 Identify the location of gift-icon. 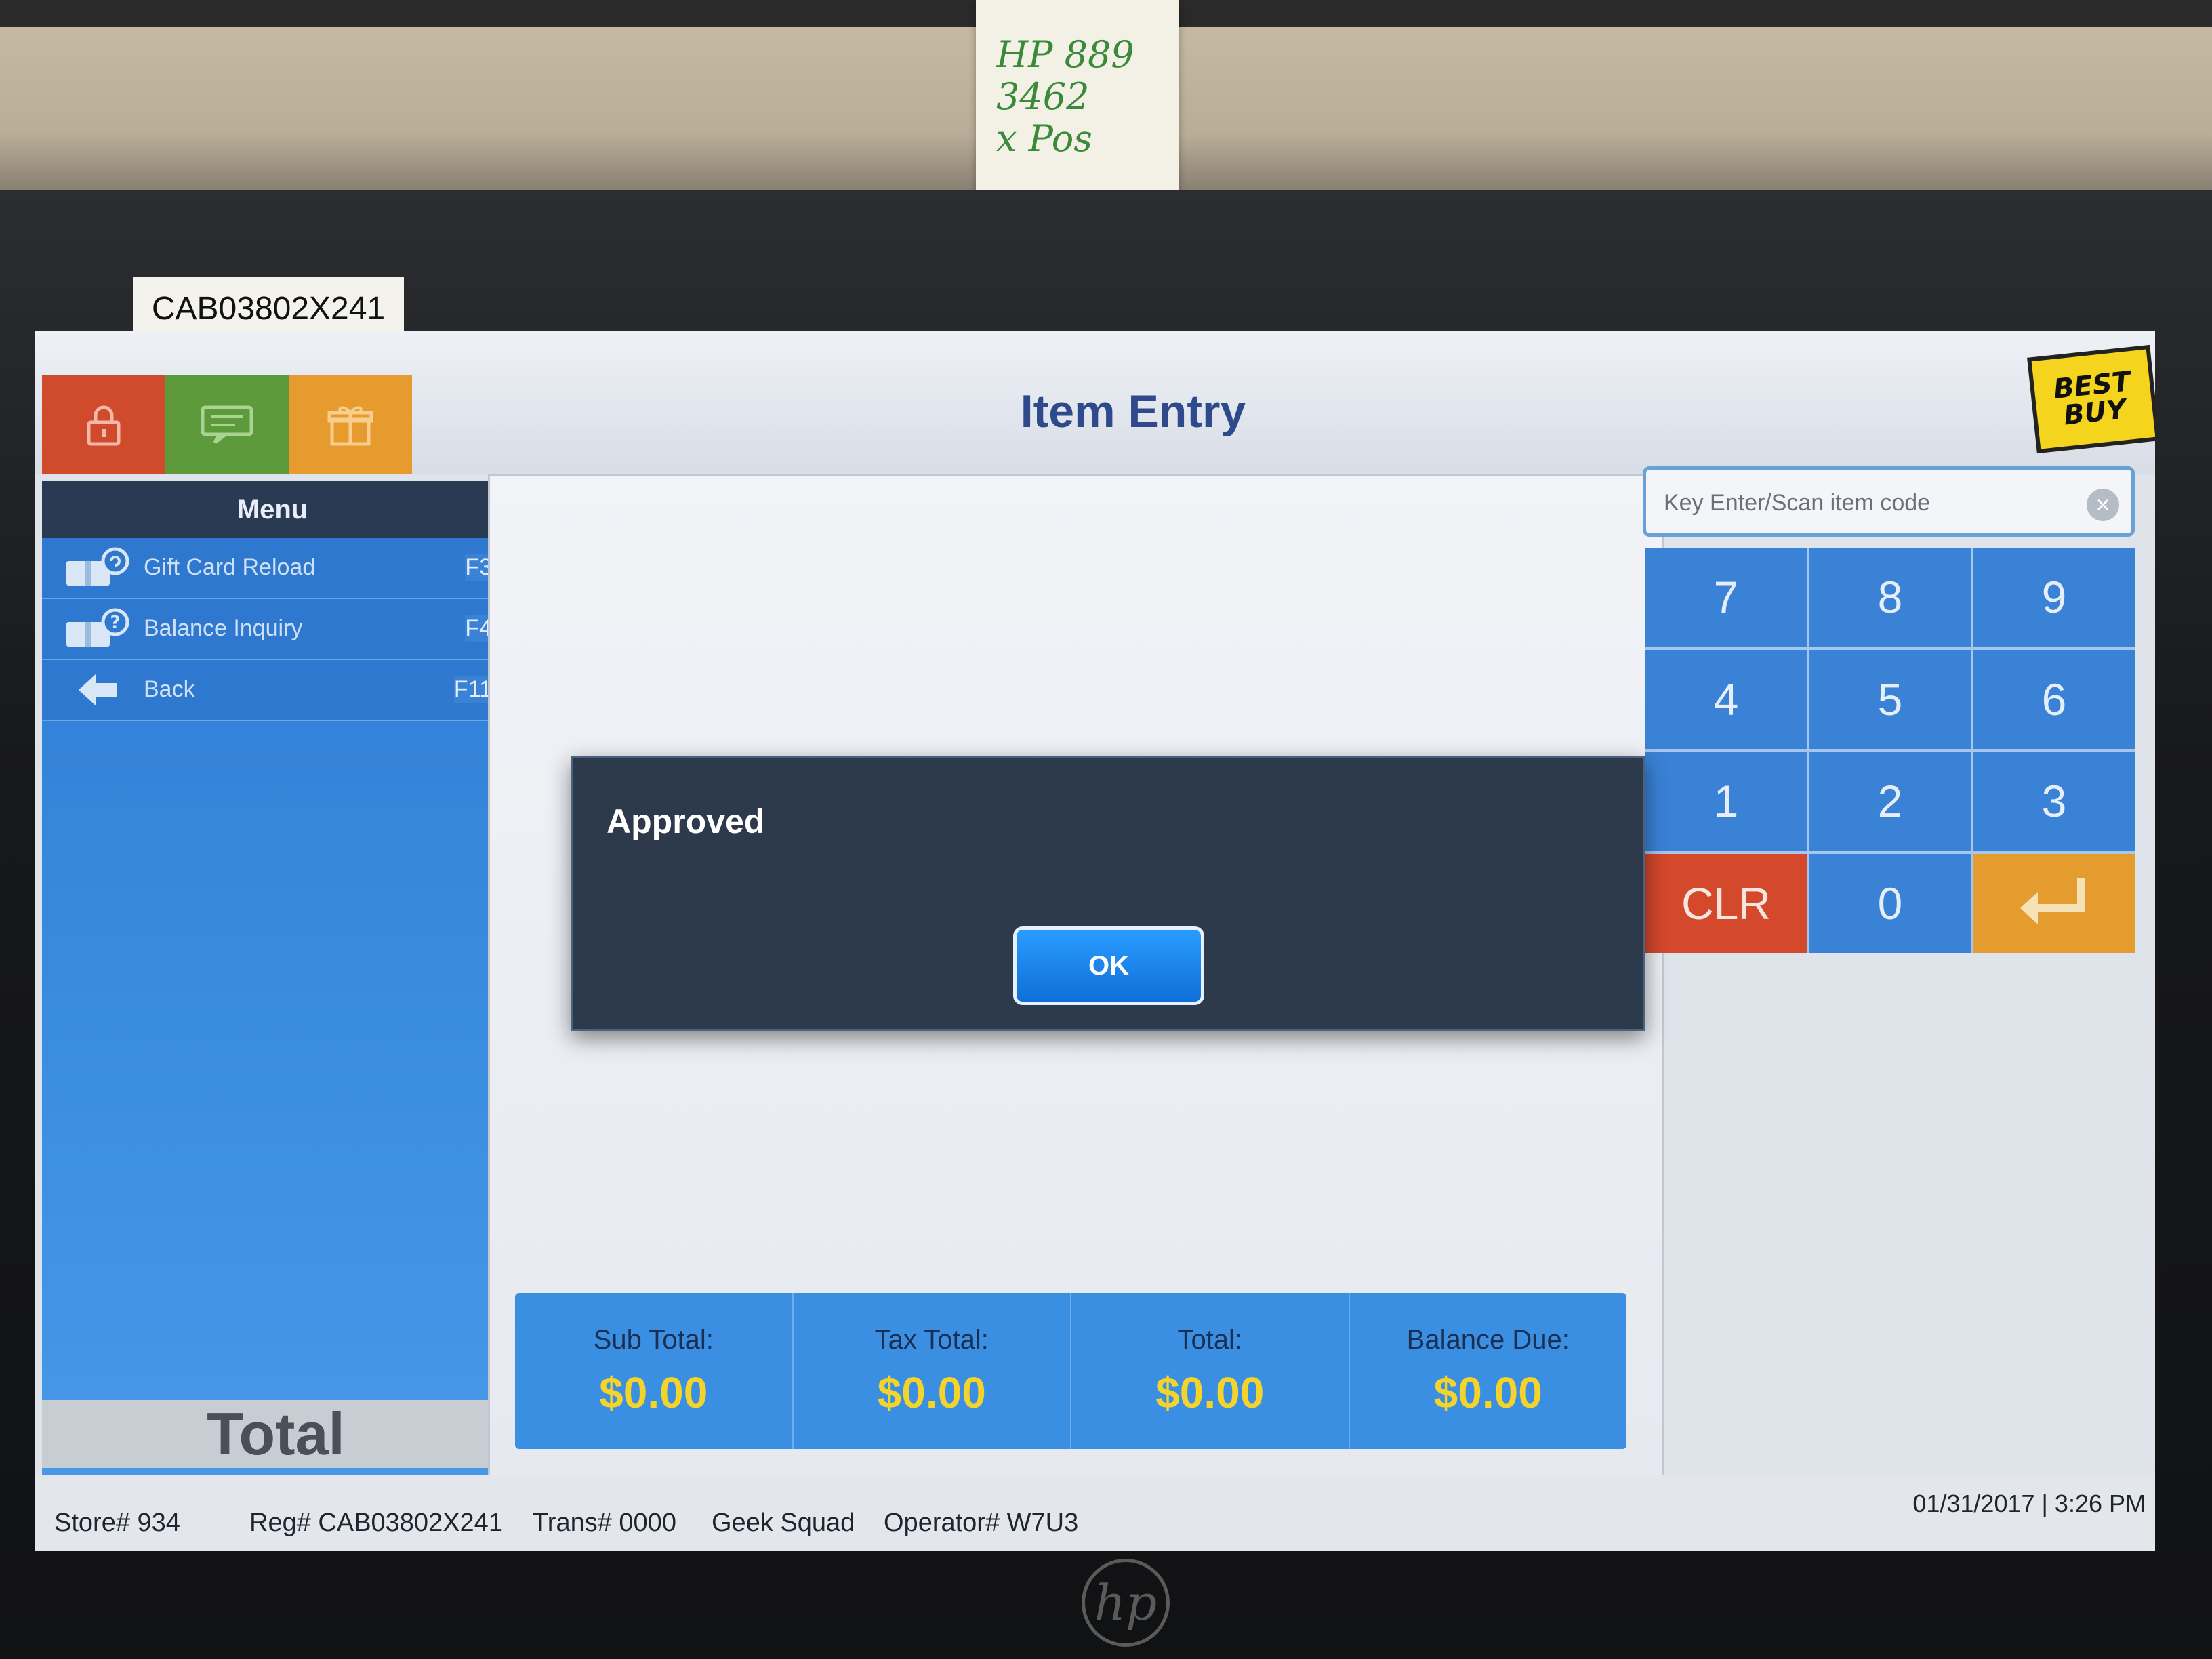
(350, 426).